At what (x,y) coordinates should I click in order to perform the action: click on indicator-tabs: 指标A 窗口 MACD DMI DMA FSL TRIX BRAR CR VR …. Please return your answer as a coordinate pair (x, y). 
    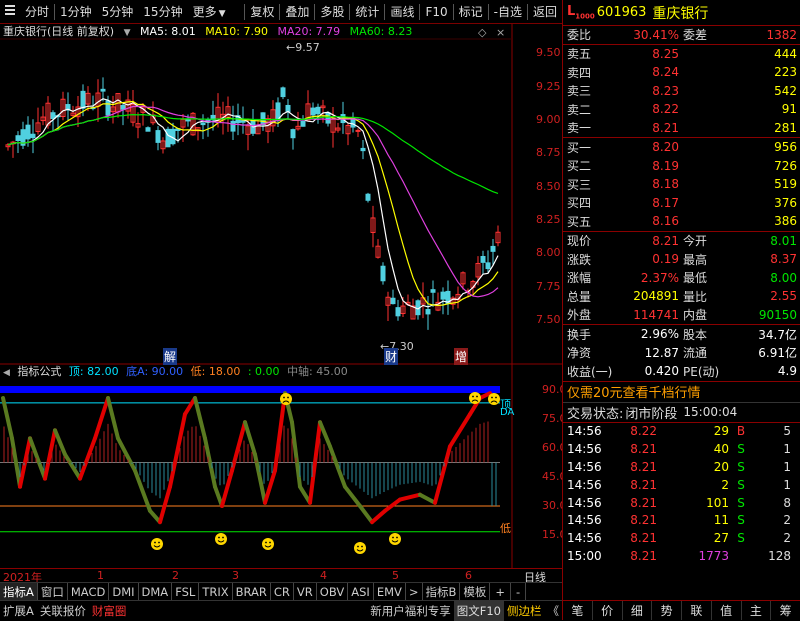
    Looking at the image, I should click on (281, 591).